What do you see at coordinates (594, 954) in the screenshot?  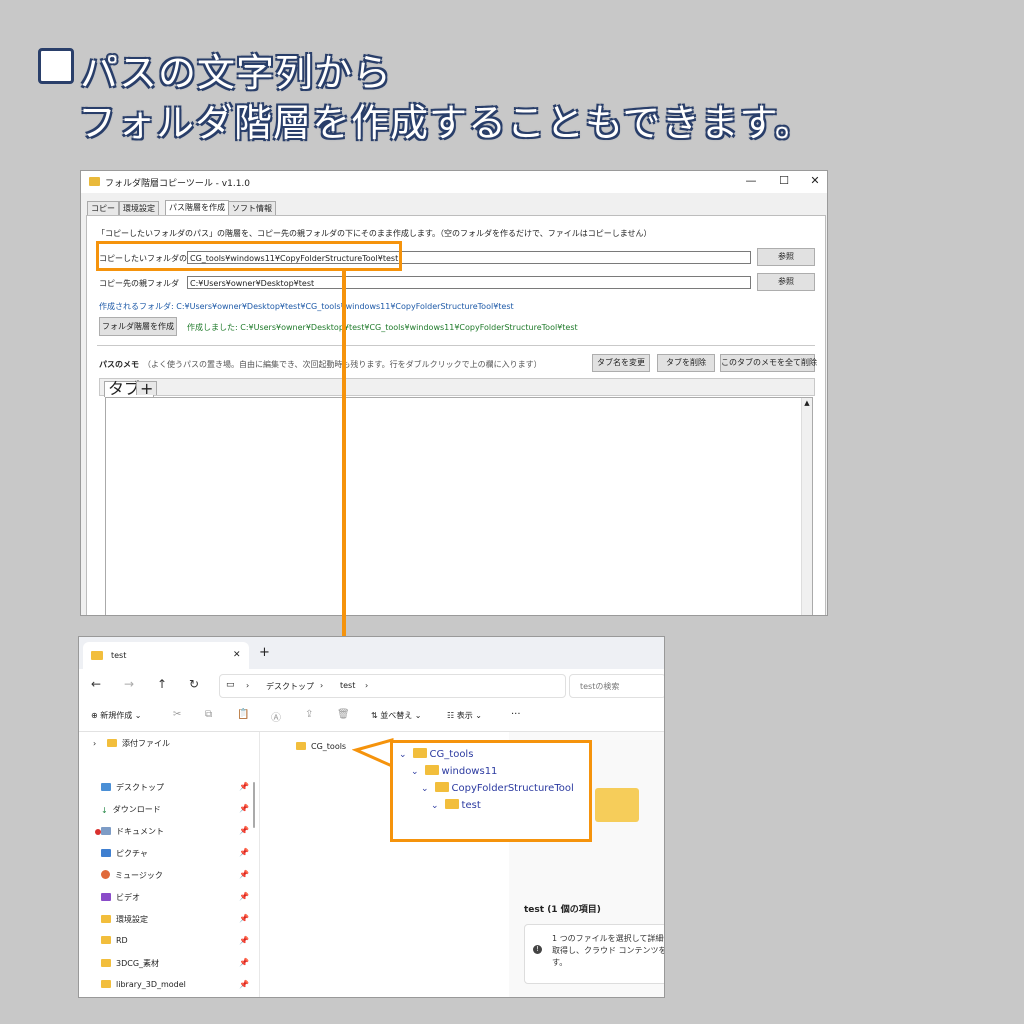 I see `details-info-box: ! 1 つのファイルを選択して詳細情 取得し、クラウド コンテンツを共 す。` at bounding box center [594, 954].